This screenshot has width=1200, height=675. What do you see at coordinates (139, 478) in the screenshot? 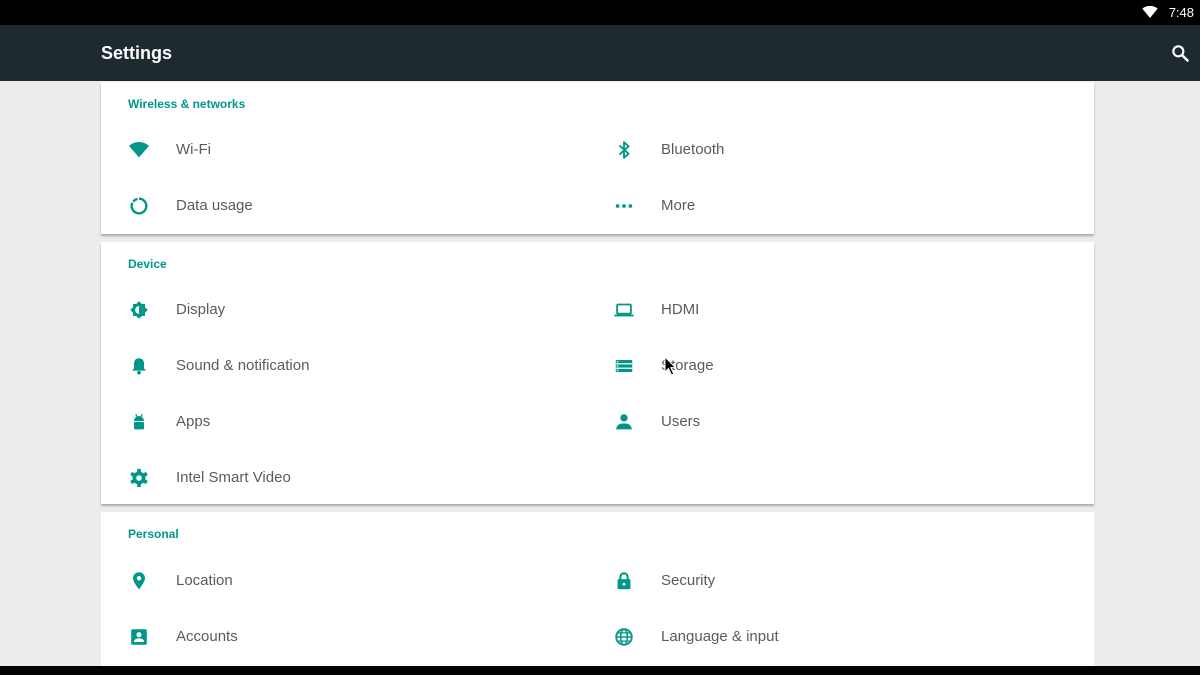
I see `gear-icon` at bounding box center [139, 478].